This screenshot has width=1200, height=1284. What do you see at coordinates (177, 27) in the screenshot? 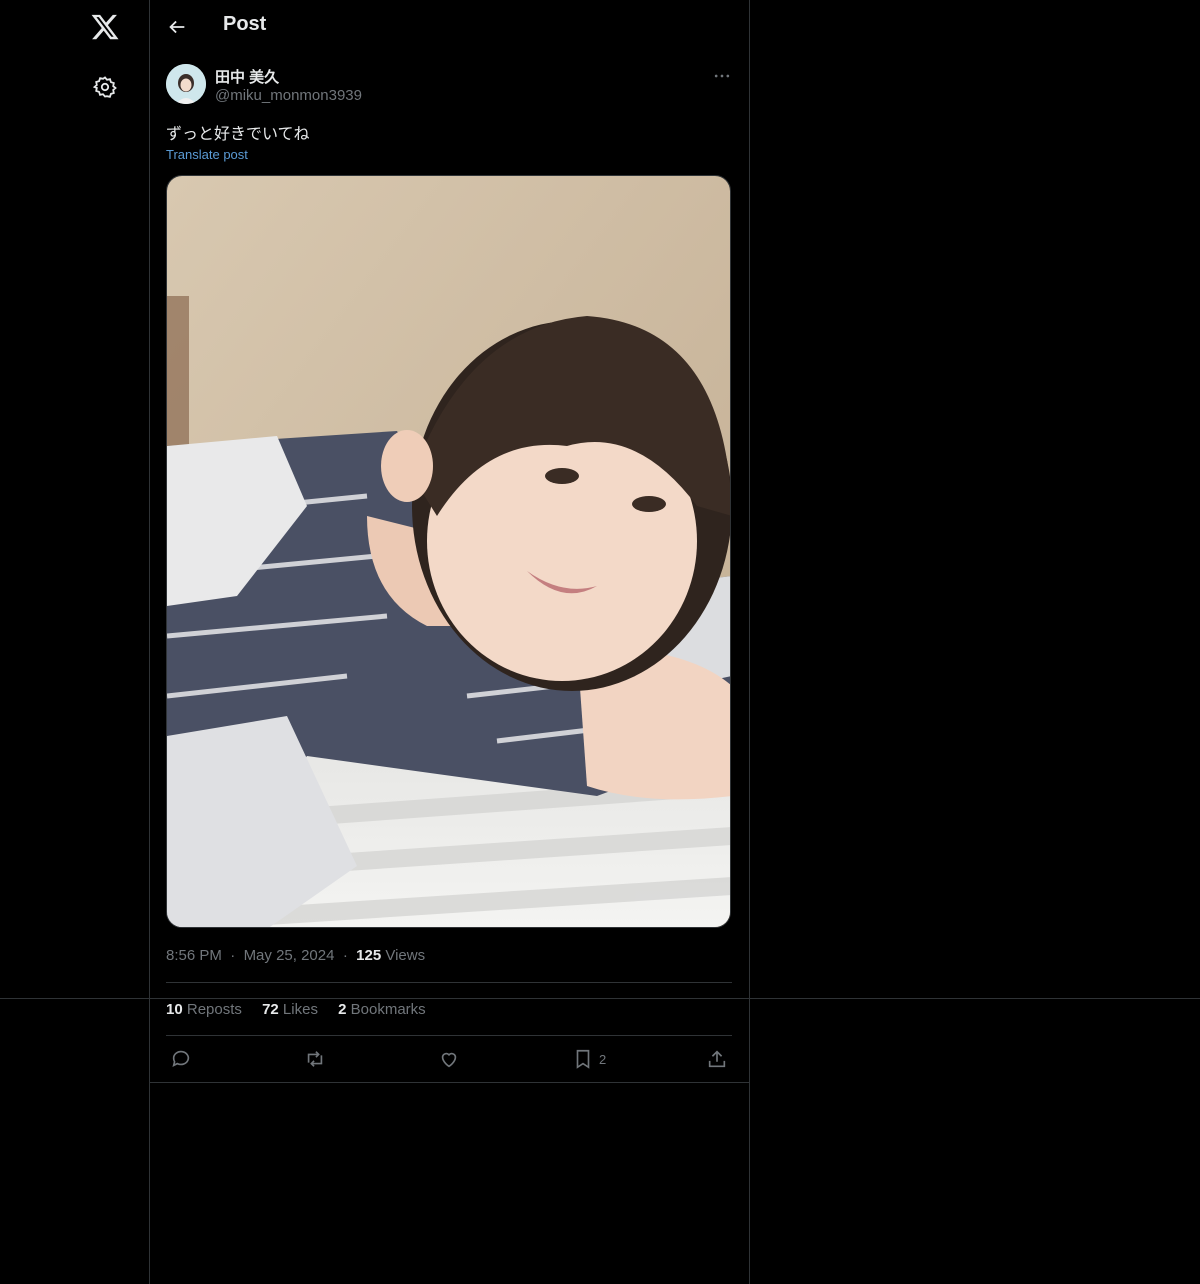
I see `arrow-left-icon` at bounding box center [177, 27].